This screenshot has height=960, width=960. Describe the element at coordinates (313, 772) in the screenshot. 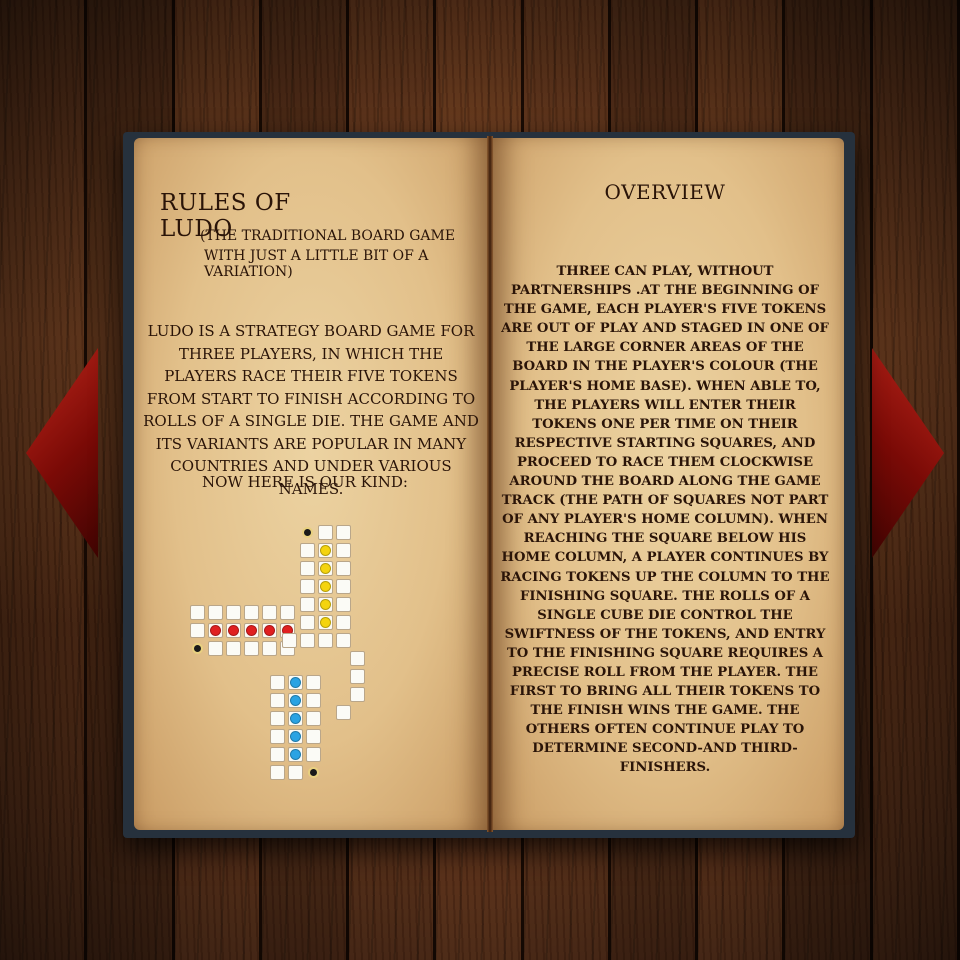

I see `blue-start-icon` at that location.